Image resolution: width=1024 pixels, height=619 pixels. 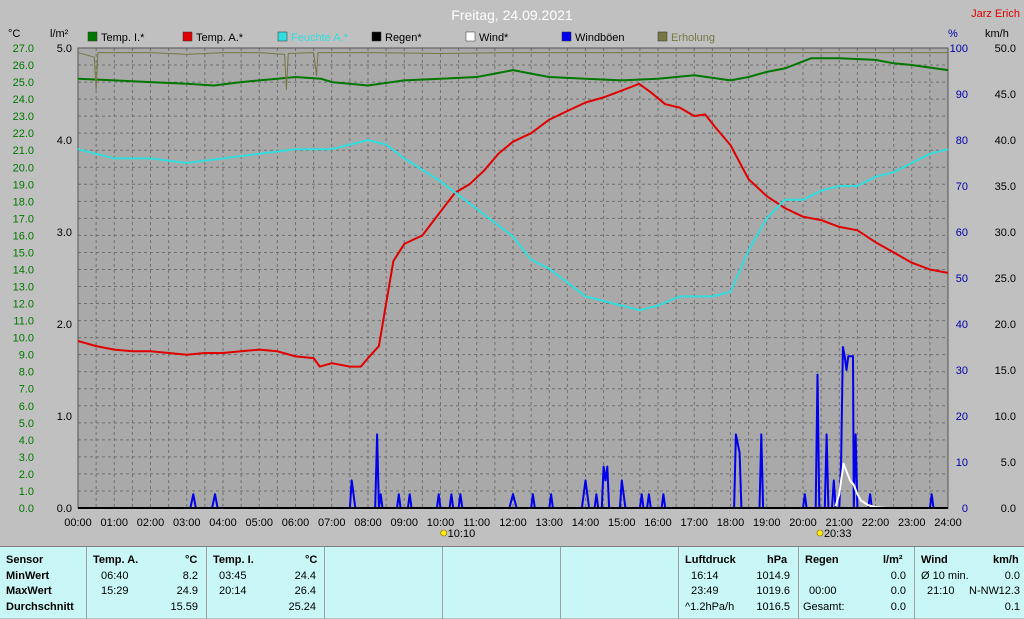 What do you see at coordinates (622, 523) in the screenshot?
I see `x-tick-label: 15:00` at bounding box center [622, 523].